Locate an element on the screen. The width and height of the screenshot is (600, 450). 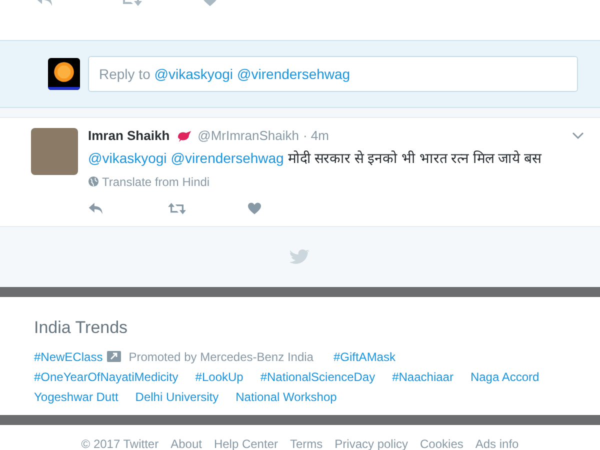
promoted-by-text: Promoted by Mercedes-Benz India is located at coordinates (221, 357).